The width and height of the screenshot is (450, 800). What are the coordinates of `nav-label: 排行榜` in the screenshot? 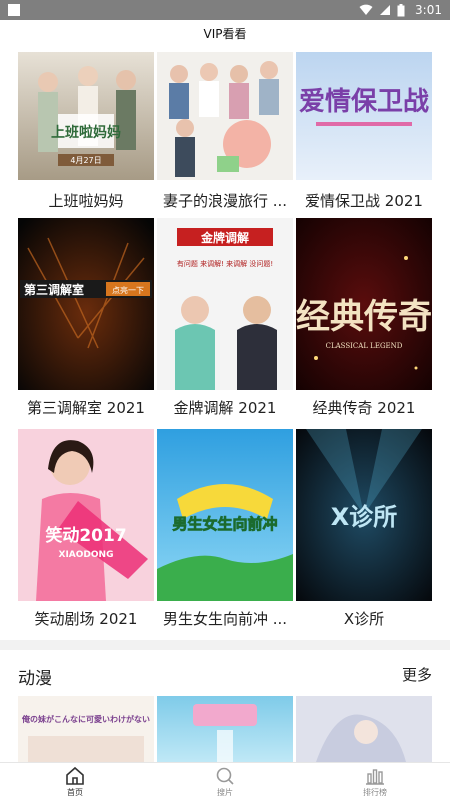 It's located at (375, 792).